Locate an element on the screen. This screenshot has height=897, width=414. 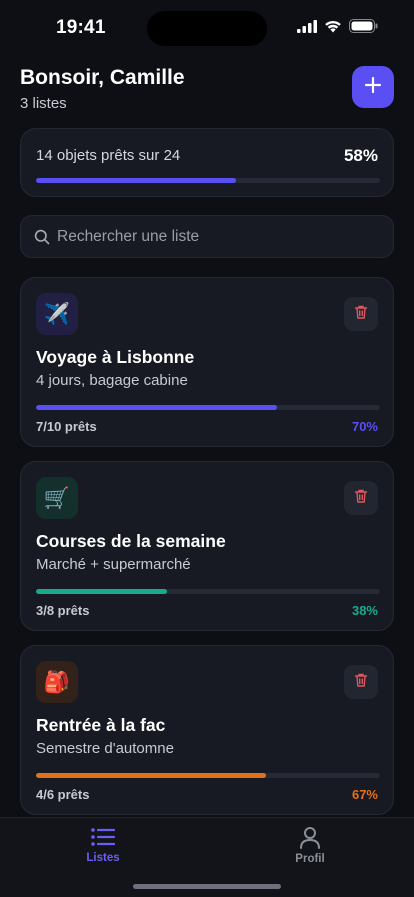
wifi-icon is located at coordinates (333, 26).